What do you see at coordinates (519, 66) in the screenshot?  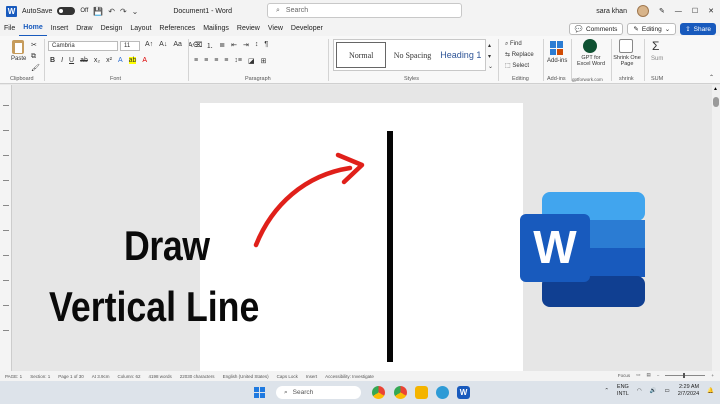 I see `select-button: ⬚ Select` at bounding box center [519, 66].